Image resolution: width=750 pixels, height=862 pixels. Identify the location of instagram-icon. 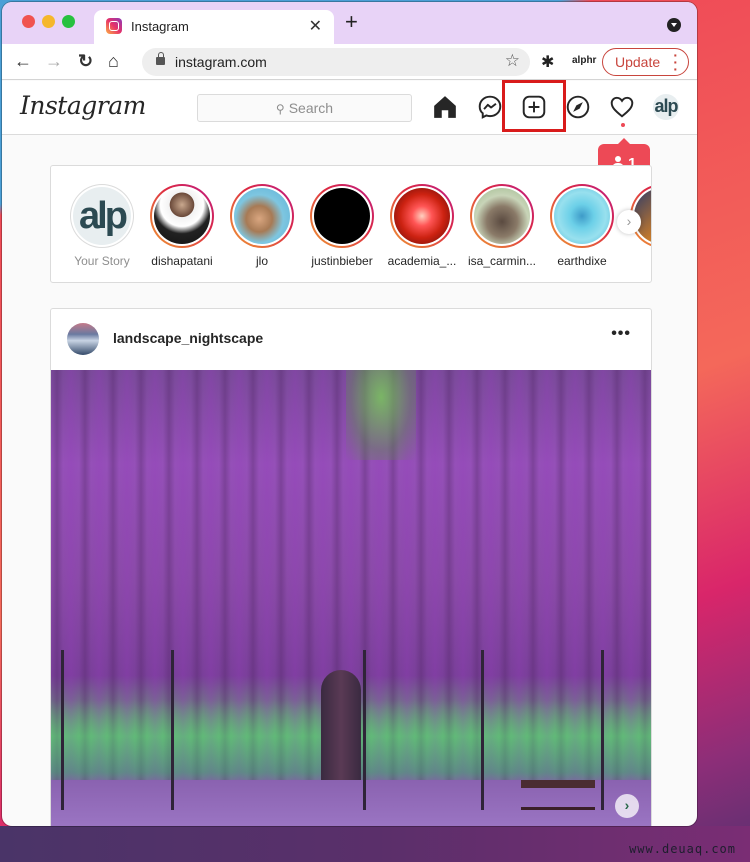
(114, 26).